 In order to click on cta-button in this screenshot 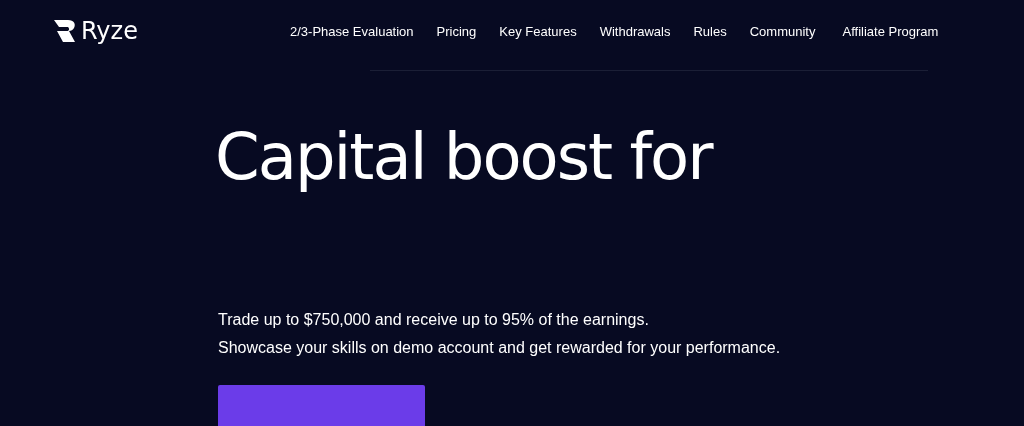, I will do `click(321, 405)`.